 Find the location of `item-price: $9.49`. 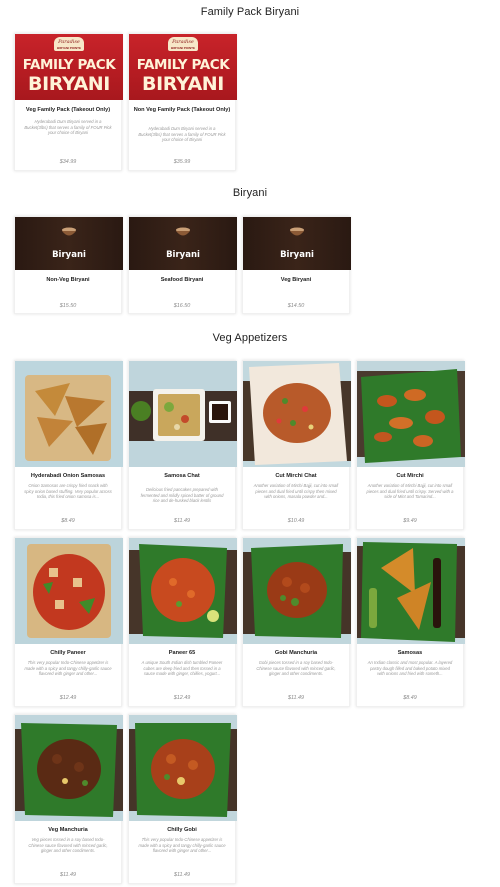

item-price: $9.49 is located at coordinates (410, 521).